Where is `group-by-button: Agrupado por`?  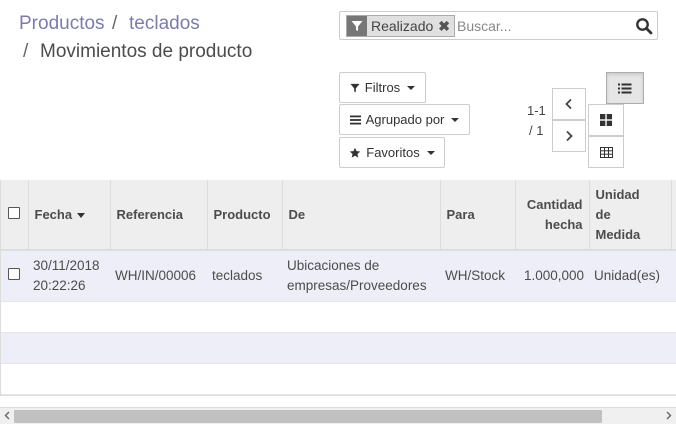 group-by-button: Agrupado por is located at coordinates (404, 119).